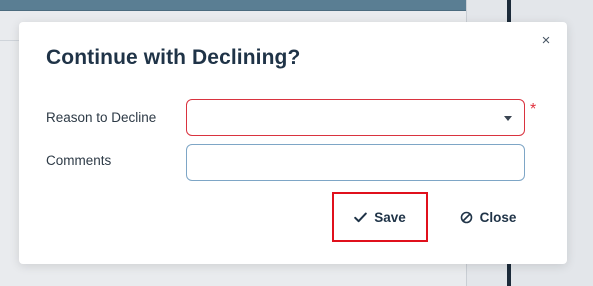 Image resolution: width=593 pixels, height=286 pixels. Describe the element at coordinates (173, 57) in the screenshot. I see `dialog-title: Continue with Declining?` at that location.